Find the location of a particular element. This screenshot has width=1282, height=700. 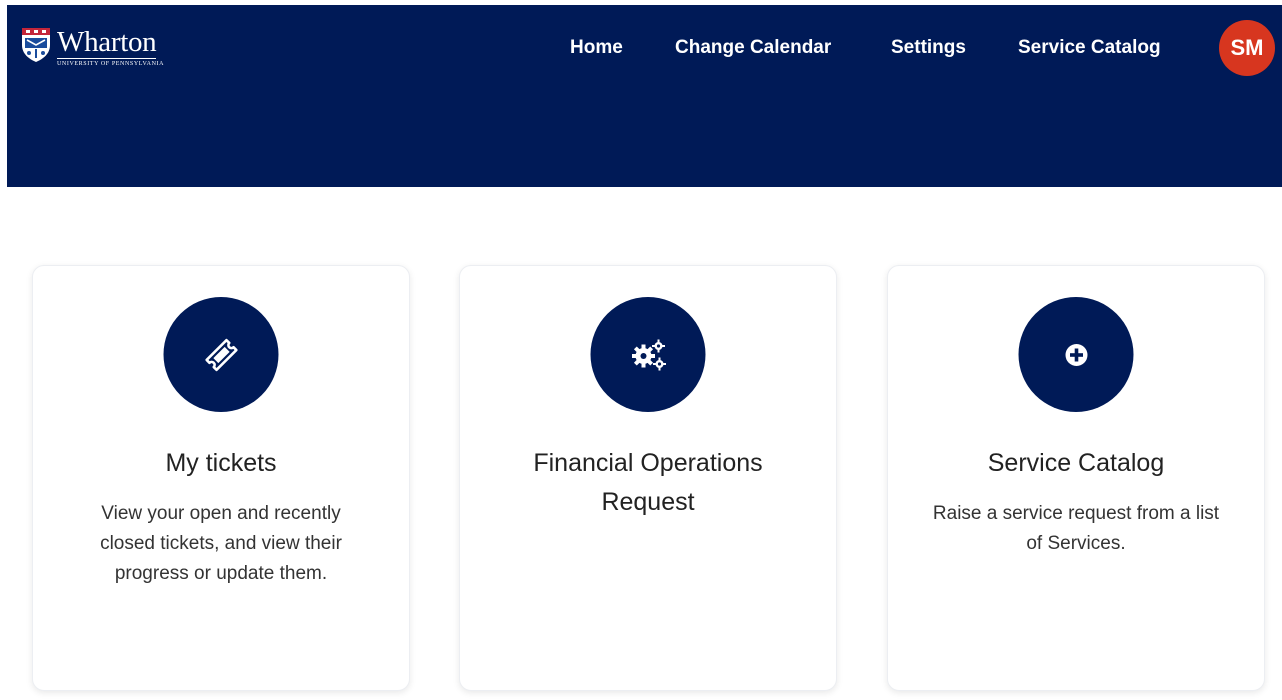

nav-settings-link: Settings is located at coordinates (928, 48).